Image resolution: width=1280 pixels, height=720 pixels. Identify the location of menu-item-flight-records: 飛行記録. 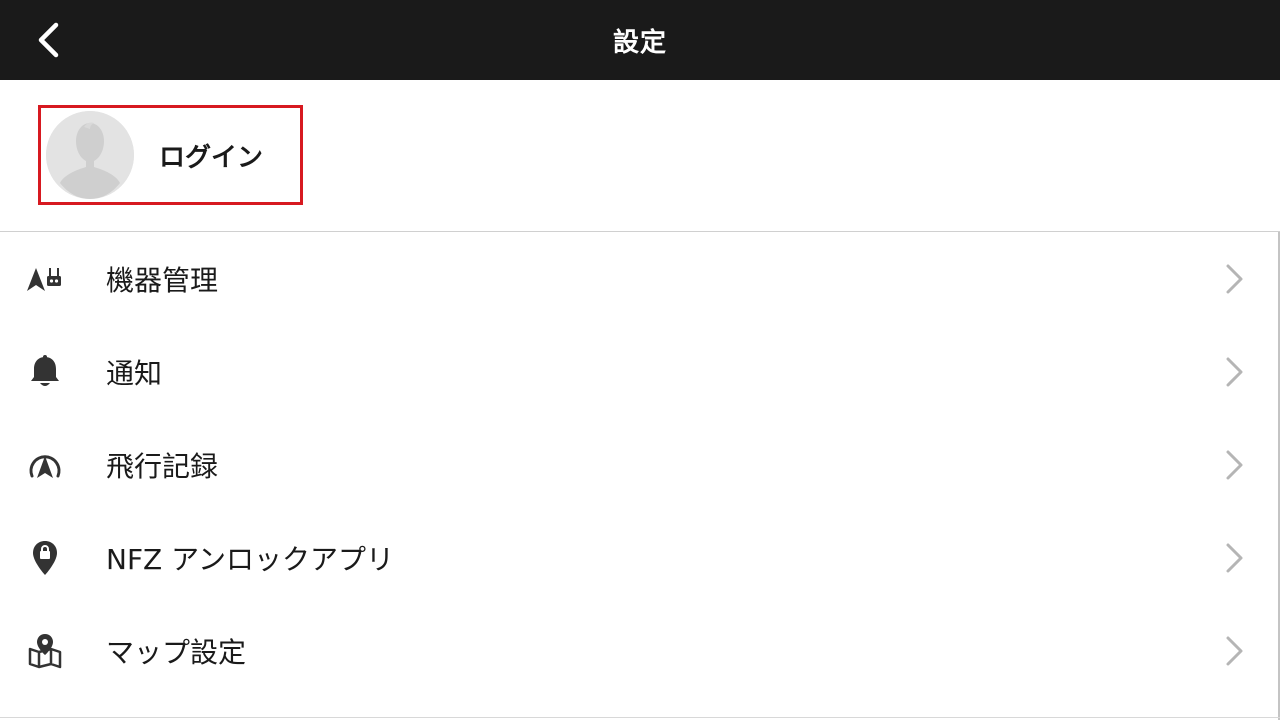
(639, 464).